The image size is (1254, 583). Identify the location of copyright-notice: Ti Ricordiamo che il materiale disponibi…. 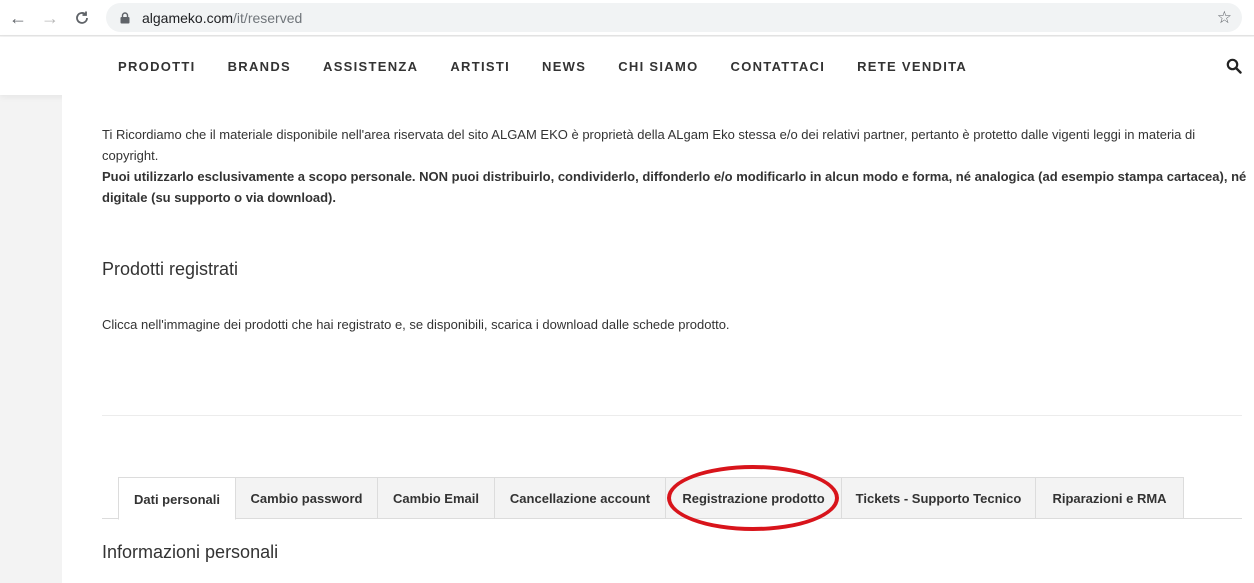
(677, 166).